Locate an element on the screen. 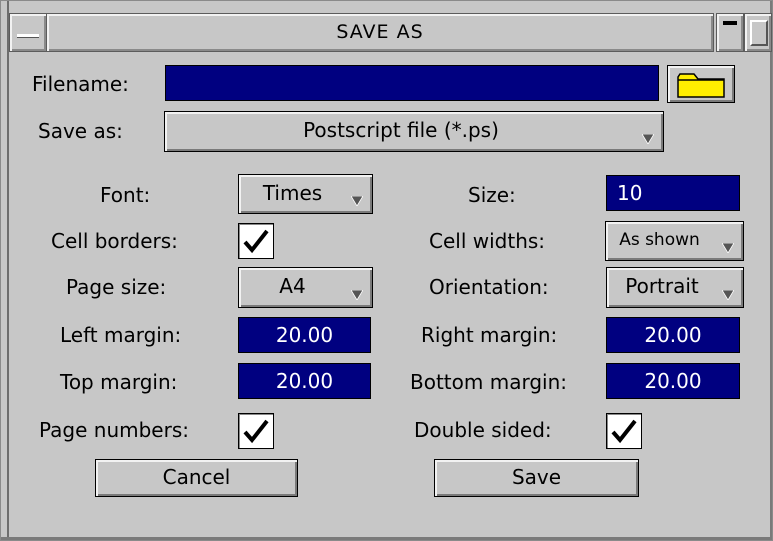 Image resolution: width=773 pixels, height=541 pixels. window-bottom-edge is located at coordinates (386, 538).